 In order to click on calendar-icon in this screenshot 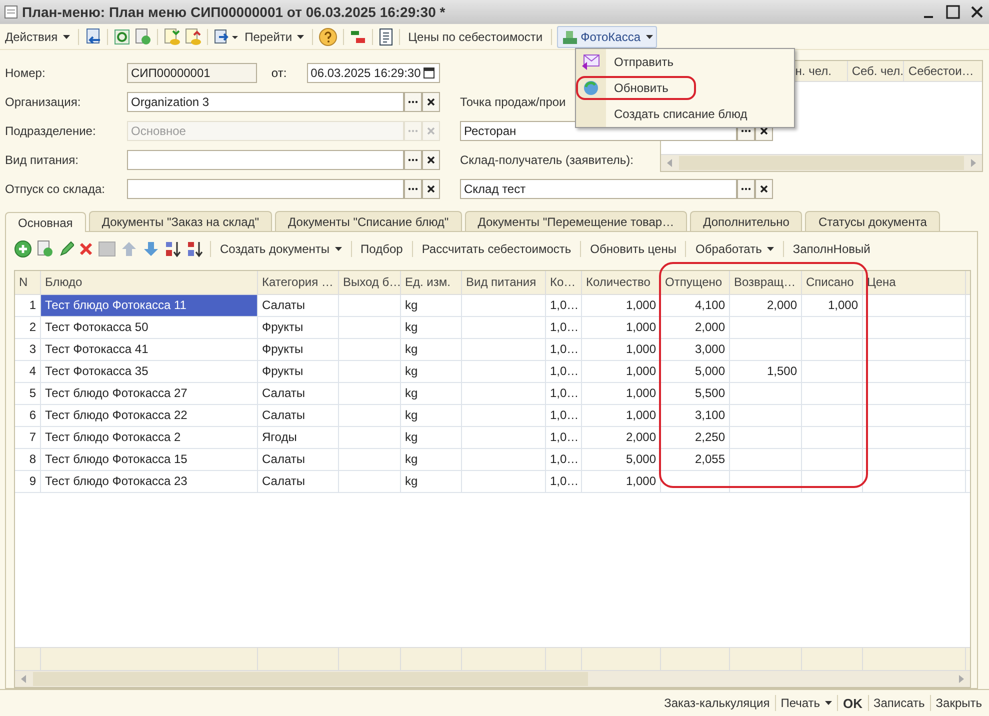, I will do `click(428, 72)`.